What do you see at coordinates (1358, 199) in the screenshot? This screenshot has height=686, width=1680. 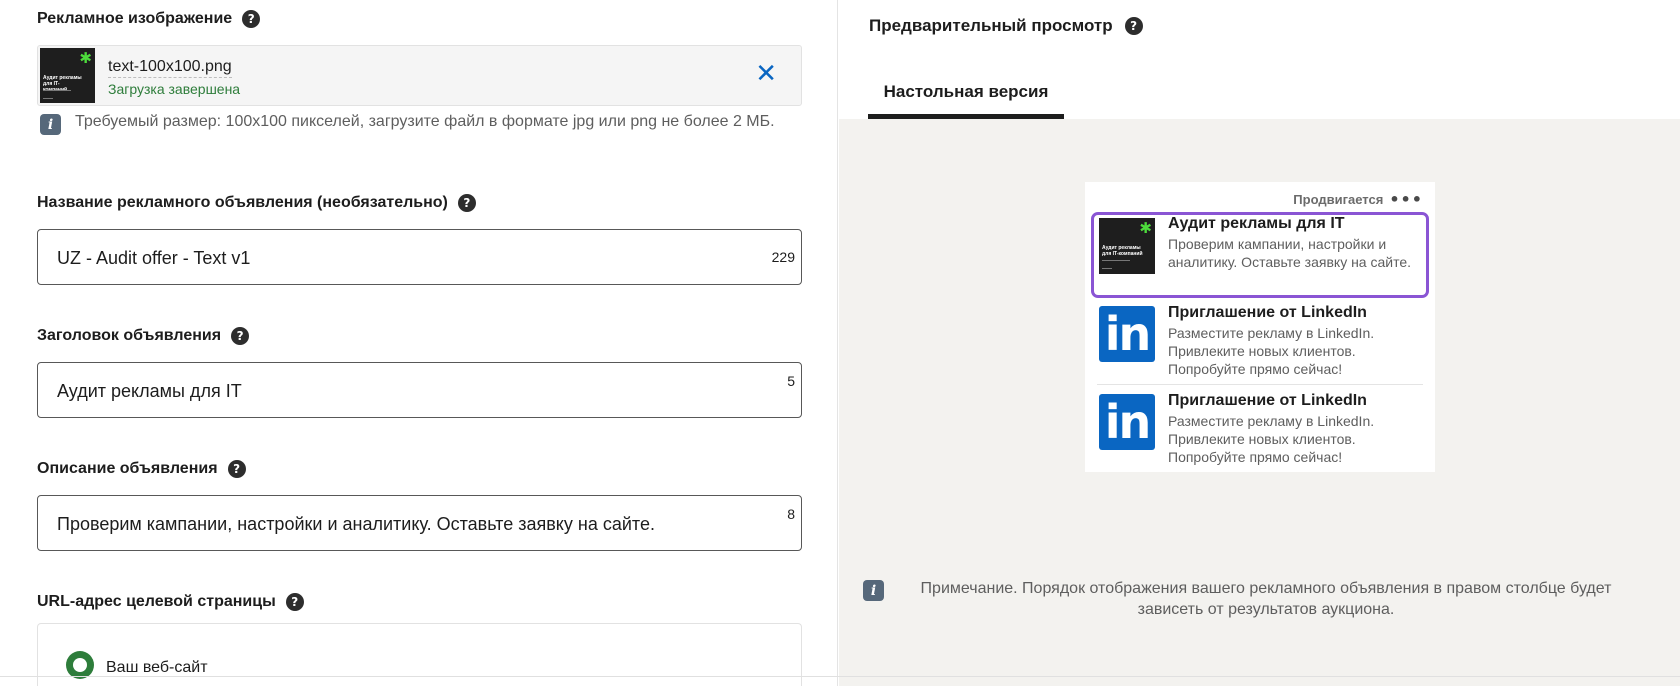 I see `promoted-label: Продвигается •••` at bounding box center [1358, 199].